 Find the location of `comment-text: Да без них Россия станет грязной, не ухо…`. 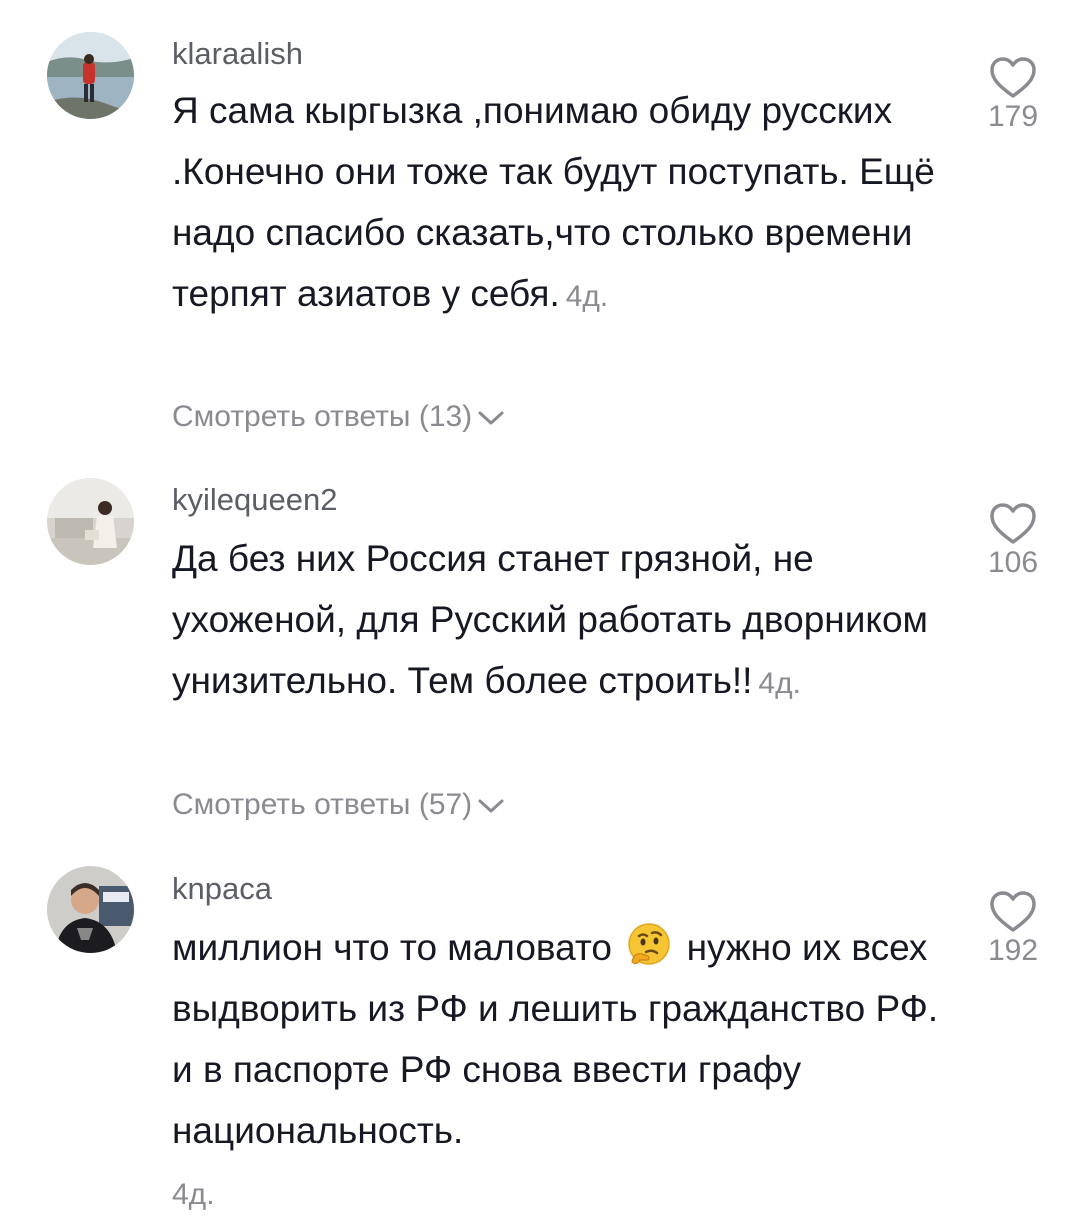

comment-text: Да без них Россия станет грязной, не ухо… is located at coordinates (557, 621).